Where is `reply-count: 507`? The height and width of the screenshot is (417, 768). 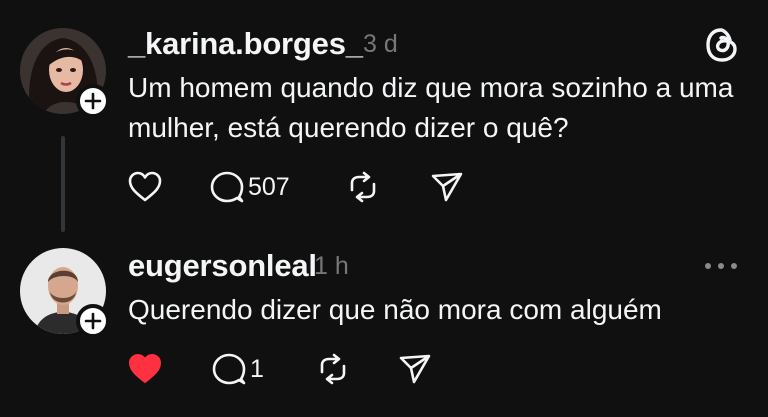 reply-count: 507 is located at coordinates (269, 186).